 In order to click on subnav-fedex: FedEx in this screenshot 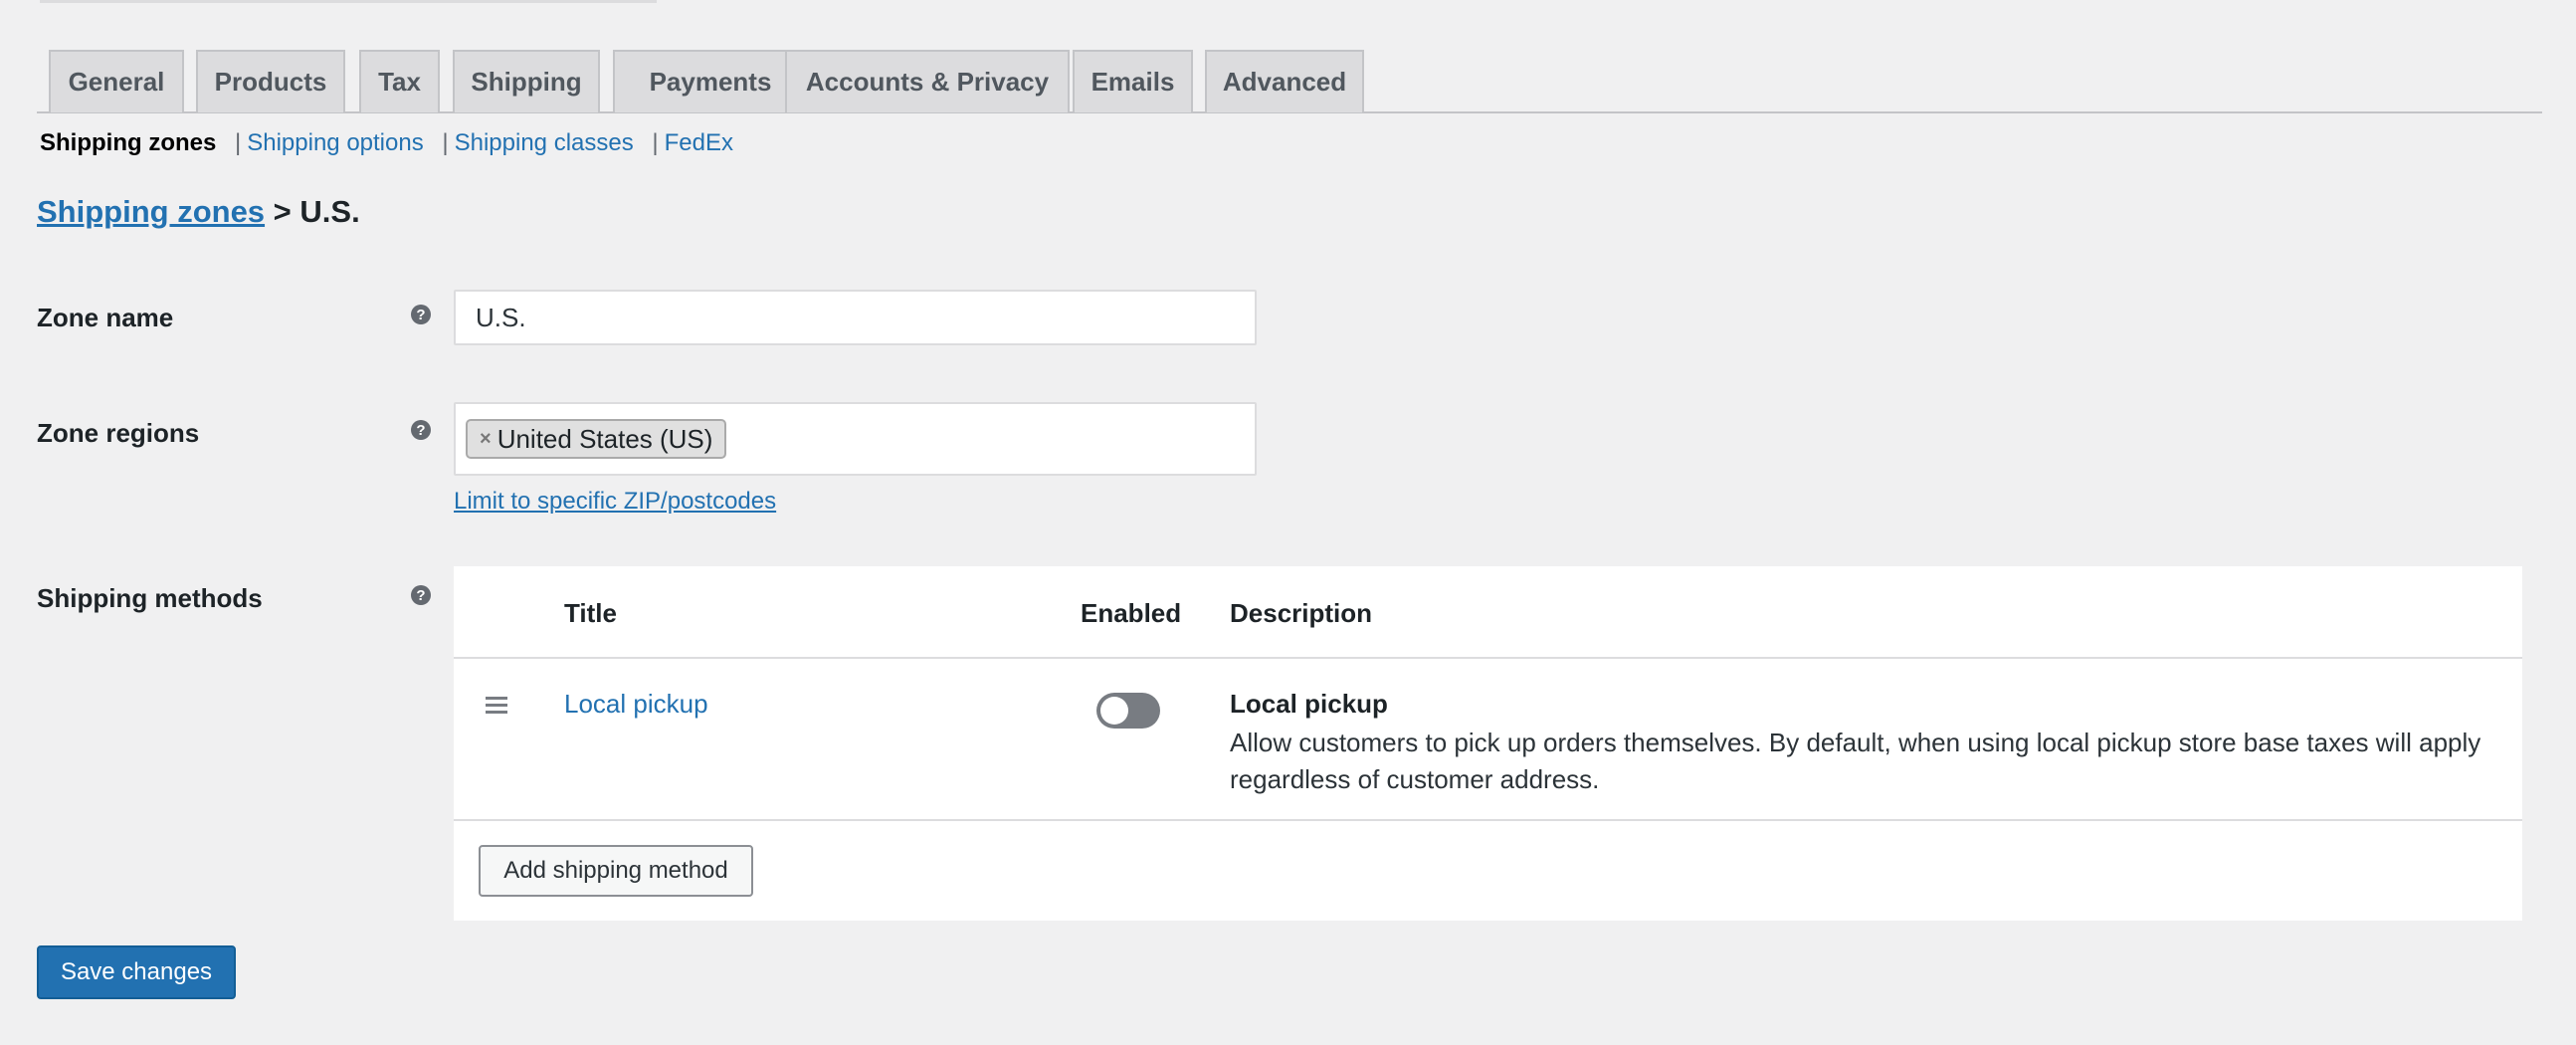, I will do `click(699, 142)`.